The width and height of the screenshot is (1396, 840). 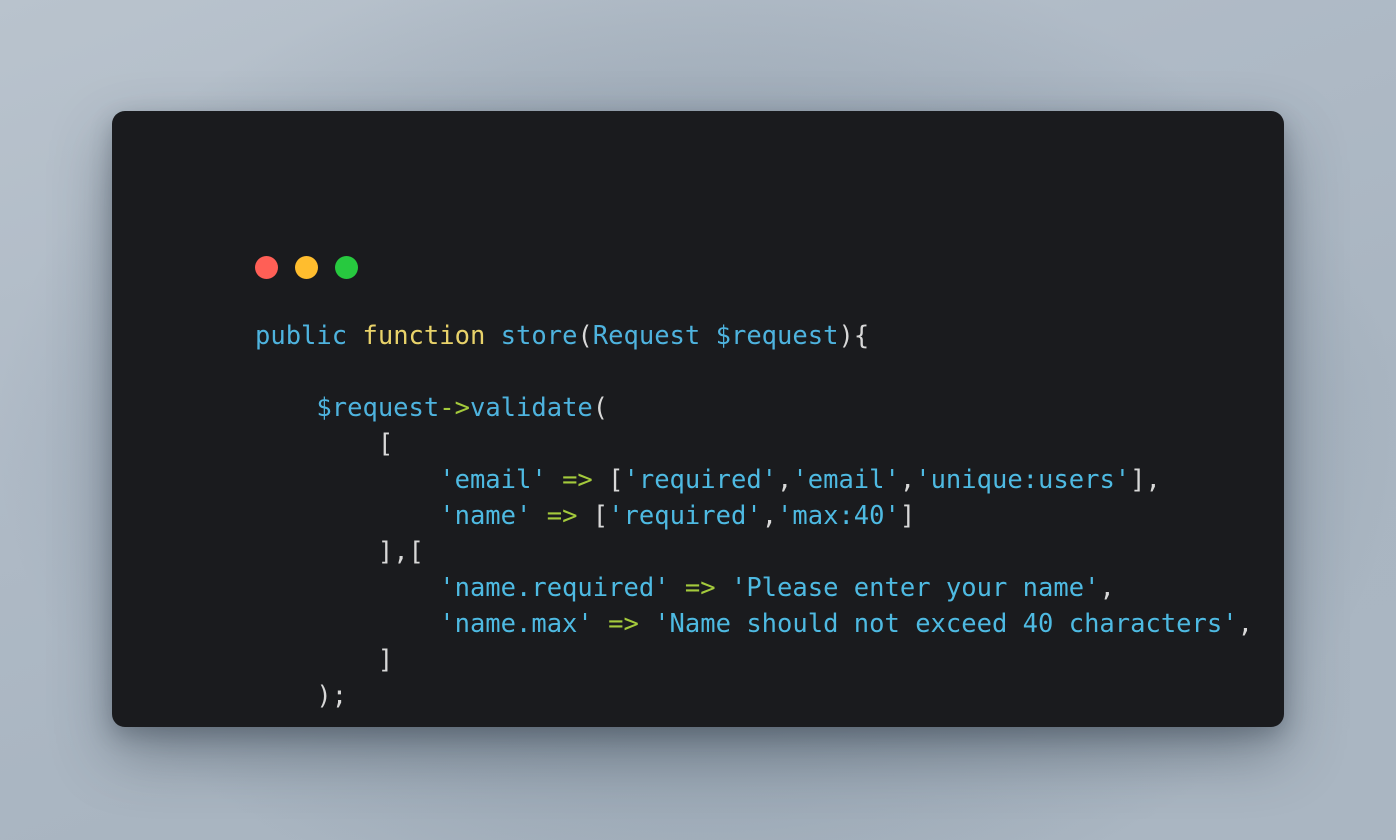 What do you see at coordinates (485, 516) in the screenshot?
I see `code-token: 'name'` at bounding box center [485, 516].